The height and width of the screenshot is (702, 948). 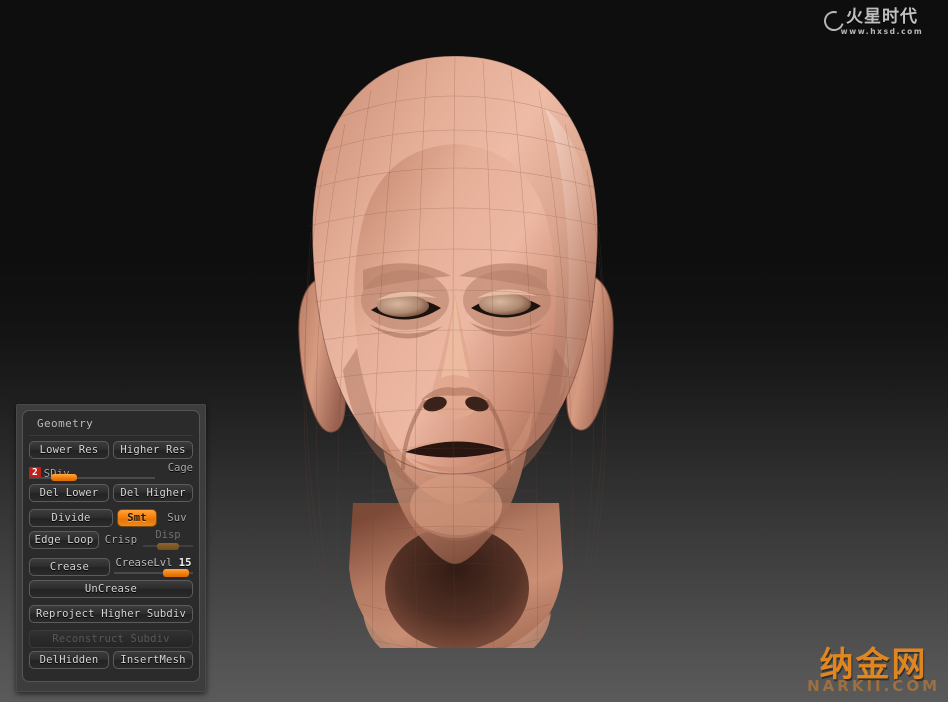 I want to click on watermark-narkii: 纳金网 NARKII.COM, so click(x=873, y=671).